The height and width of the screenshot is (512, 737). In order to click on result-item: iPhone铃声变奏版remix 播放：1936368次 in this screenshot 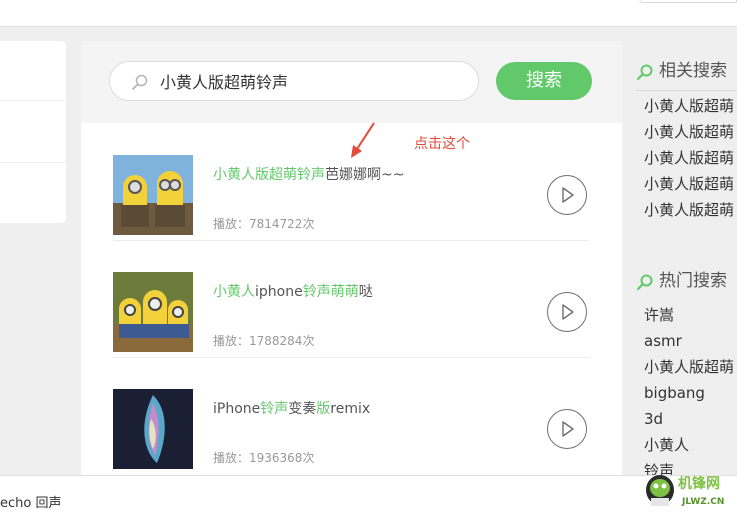, I will do `click(351, 416)`.